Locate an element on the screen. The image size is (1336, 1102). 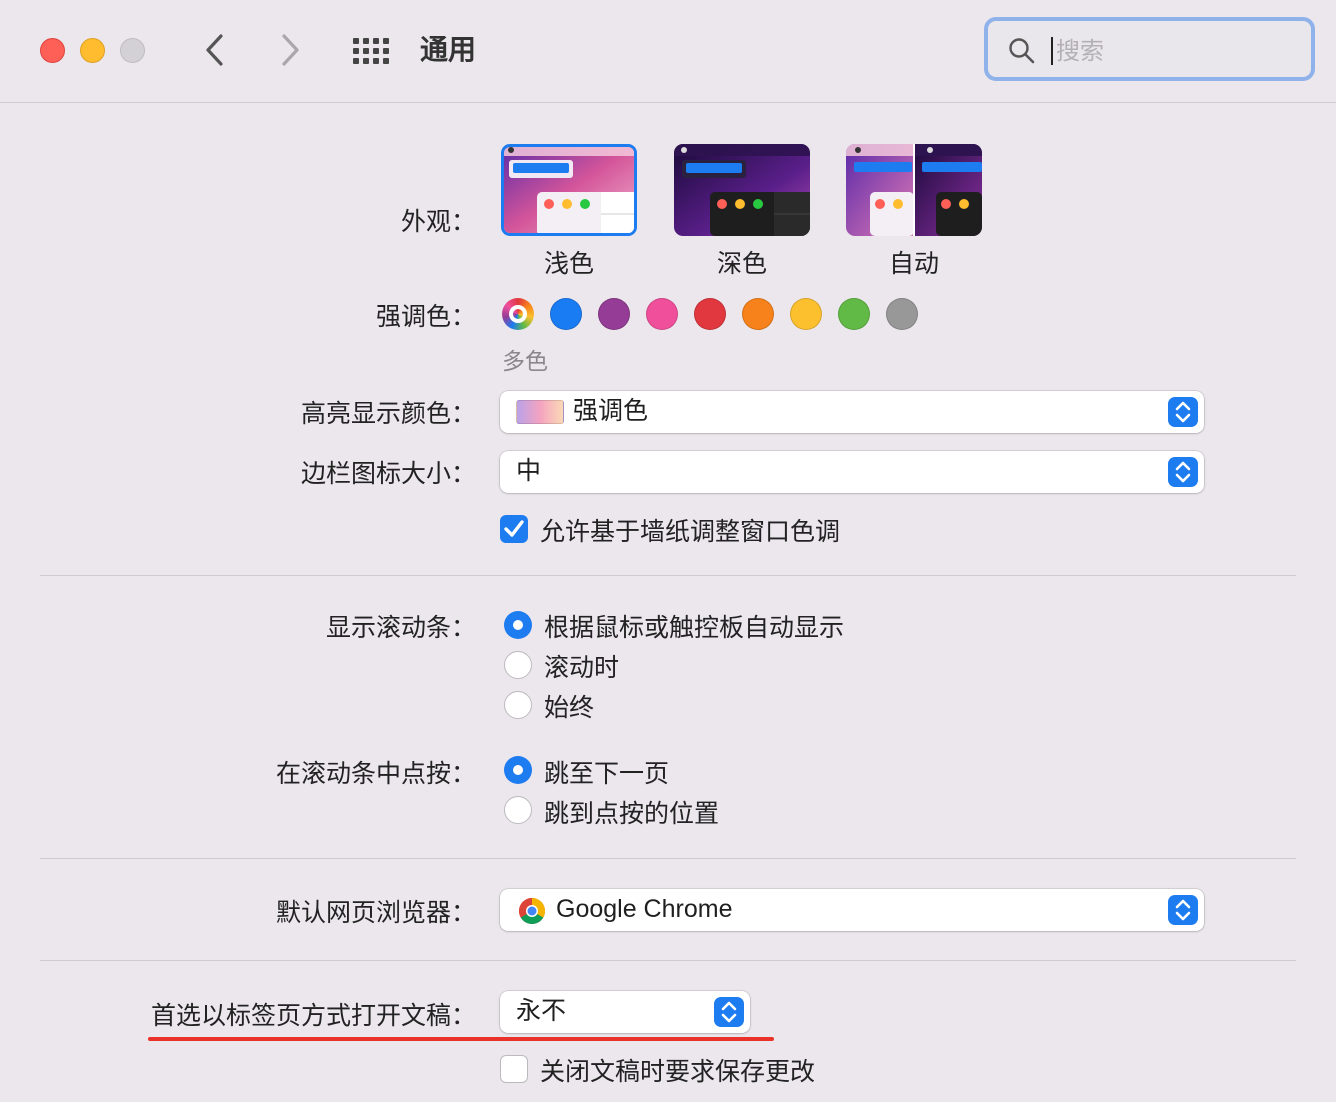
default-browser-popup: Google Chrome is located at coordinates (852, 910).